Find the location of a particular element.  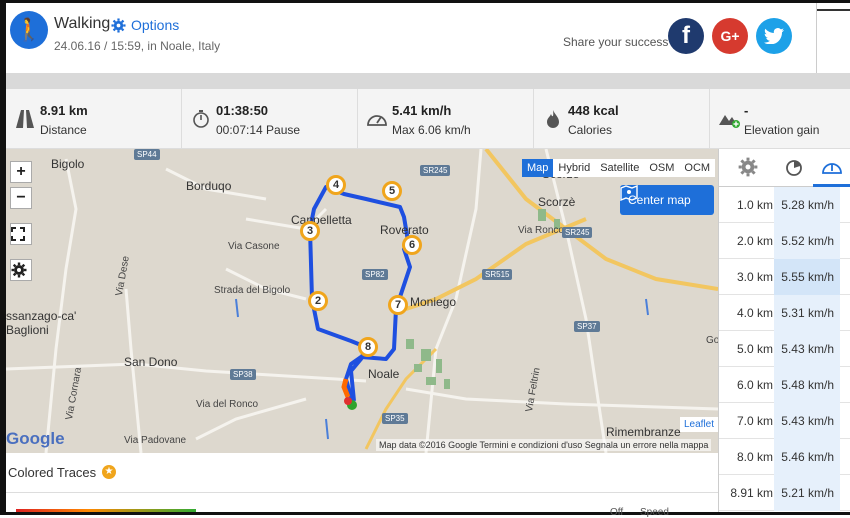

km-marker: 6 is located at coordinates (412, 245).